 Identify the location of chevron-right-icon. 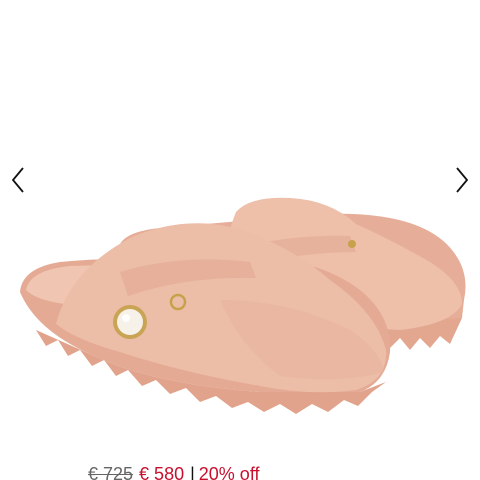
(462, 180).